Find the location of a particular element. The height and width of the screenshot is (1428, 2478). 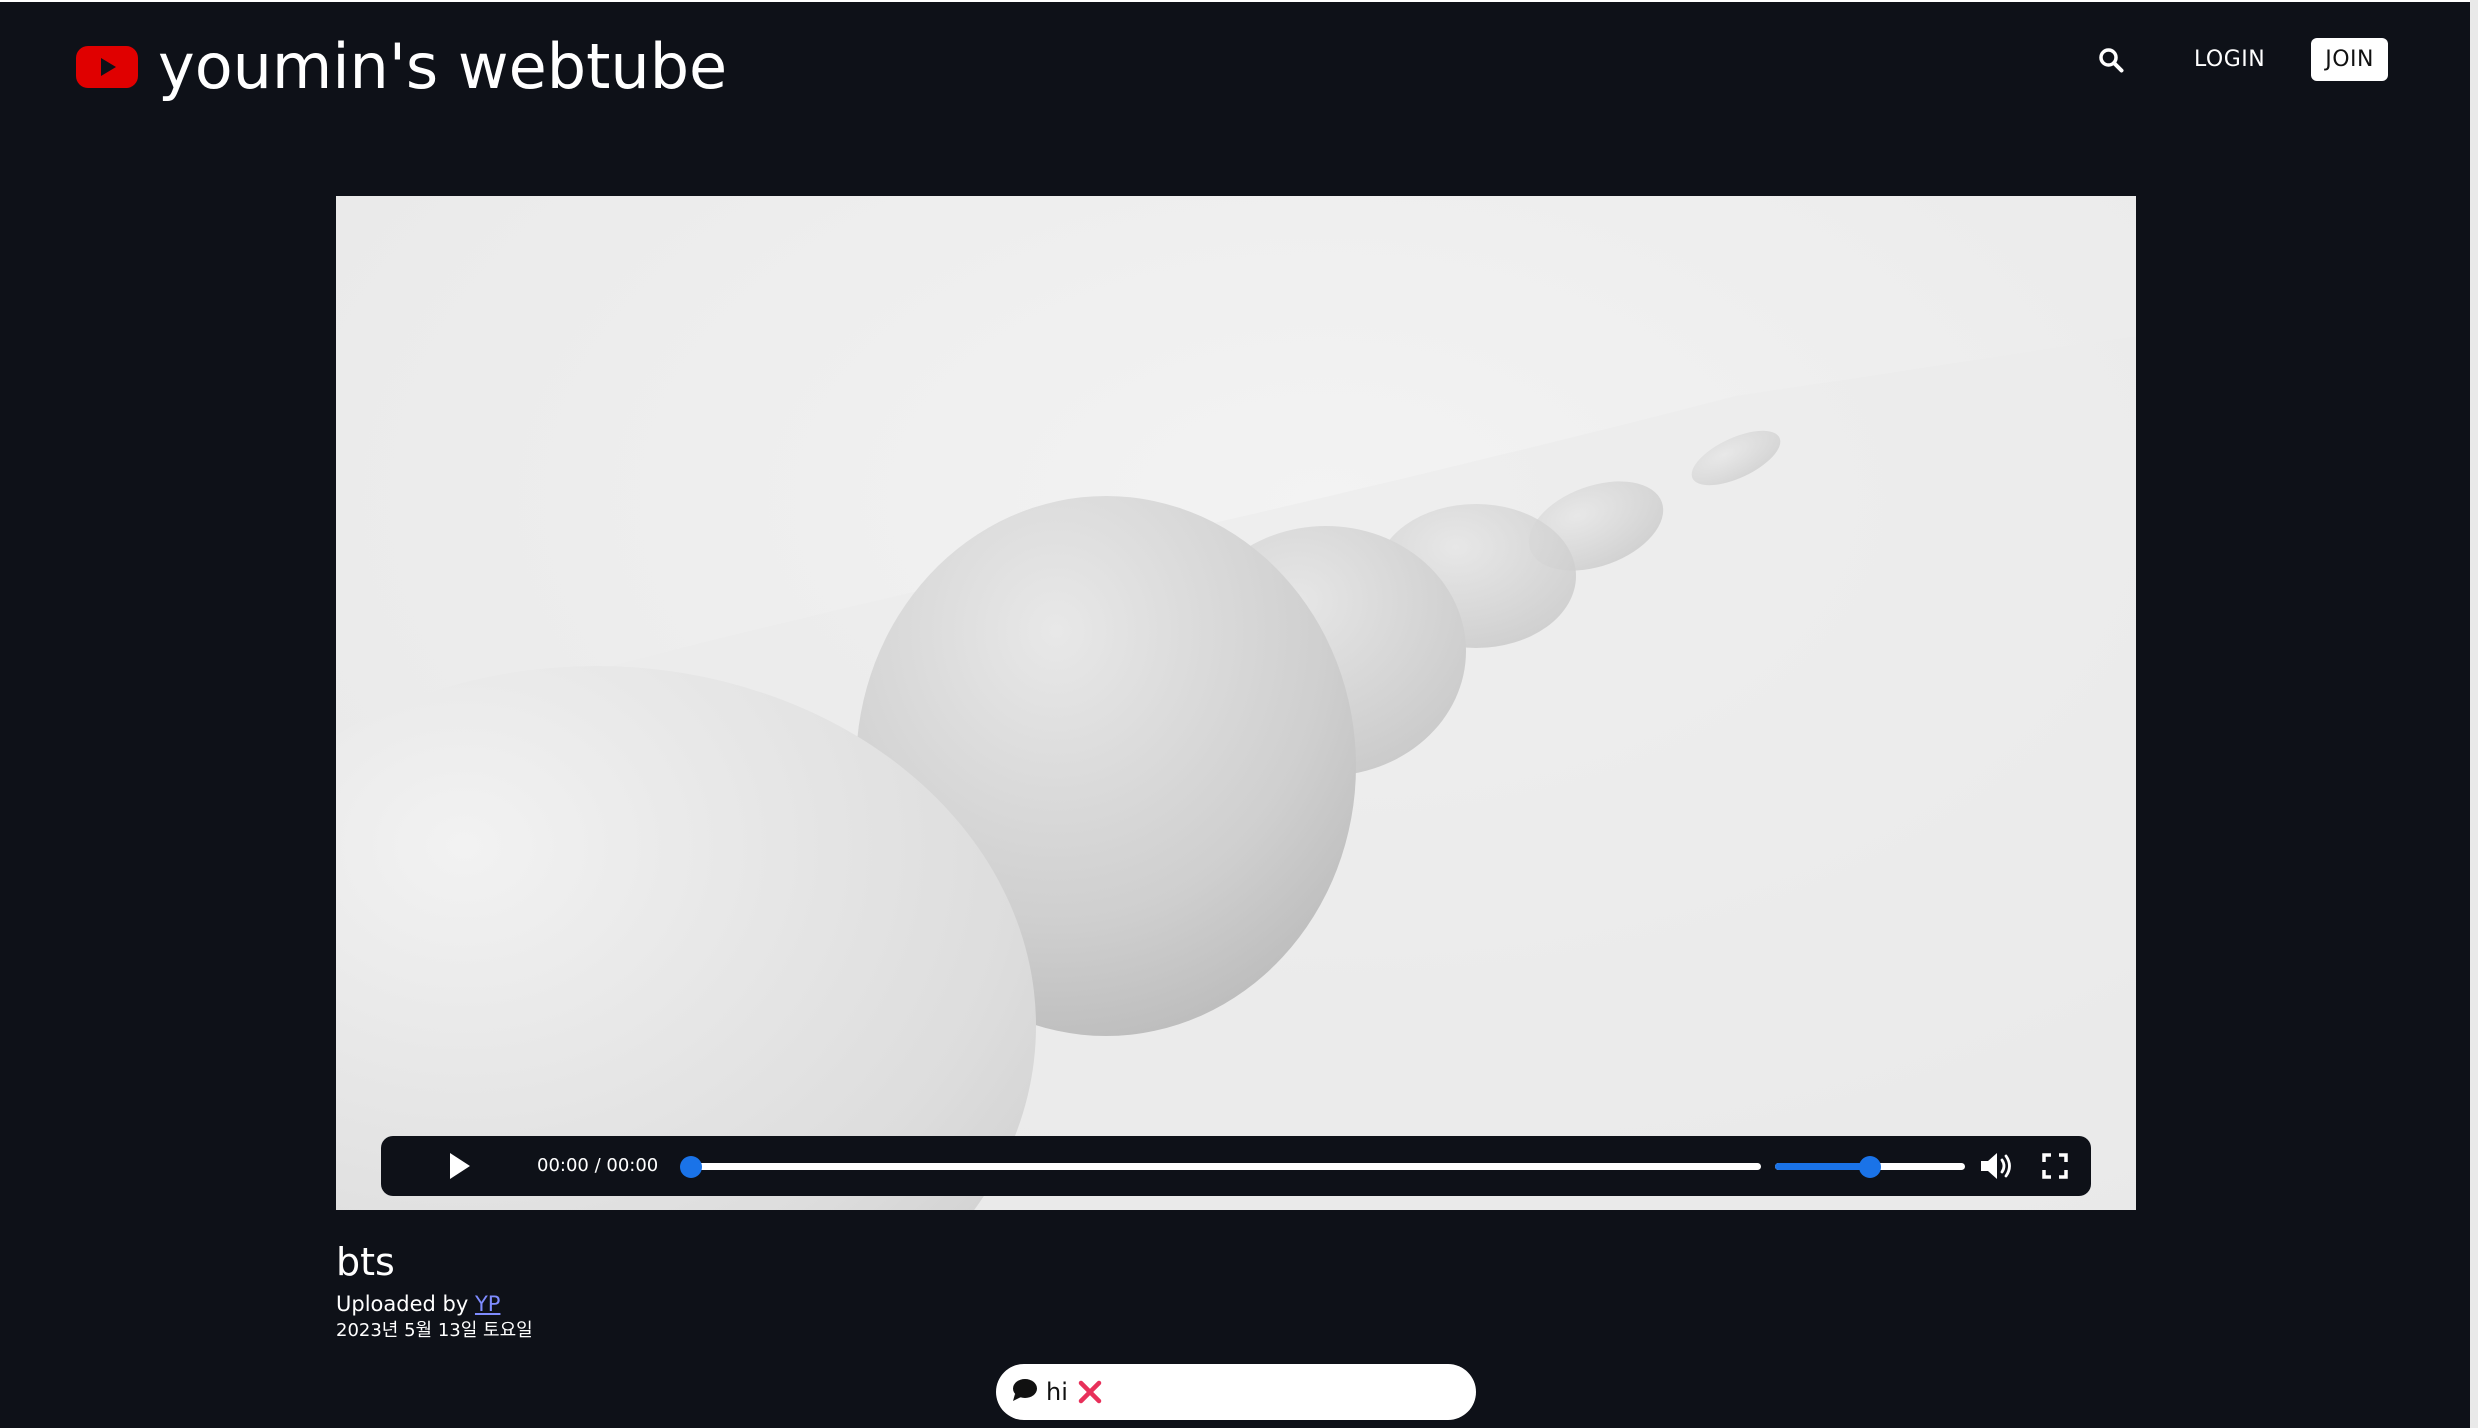

login-link: LOGIN is located at coordinates (2229, 59).